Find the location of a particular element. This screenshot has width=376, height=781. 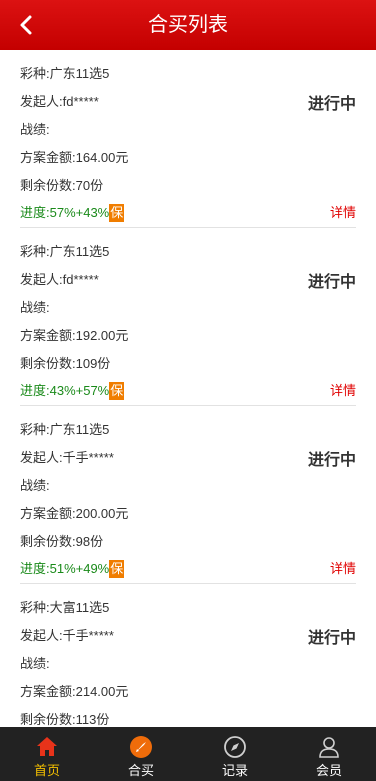

remaining-shares: 剩余份数:109份 is located at coordinates (65, 363).